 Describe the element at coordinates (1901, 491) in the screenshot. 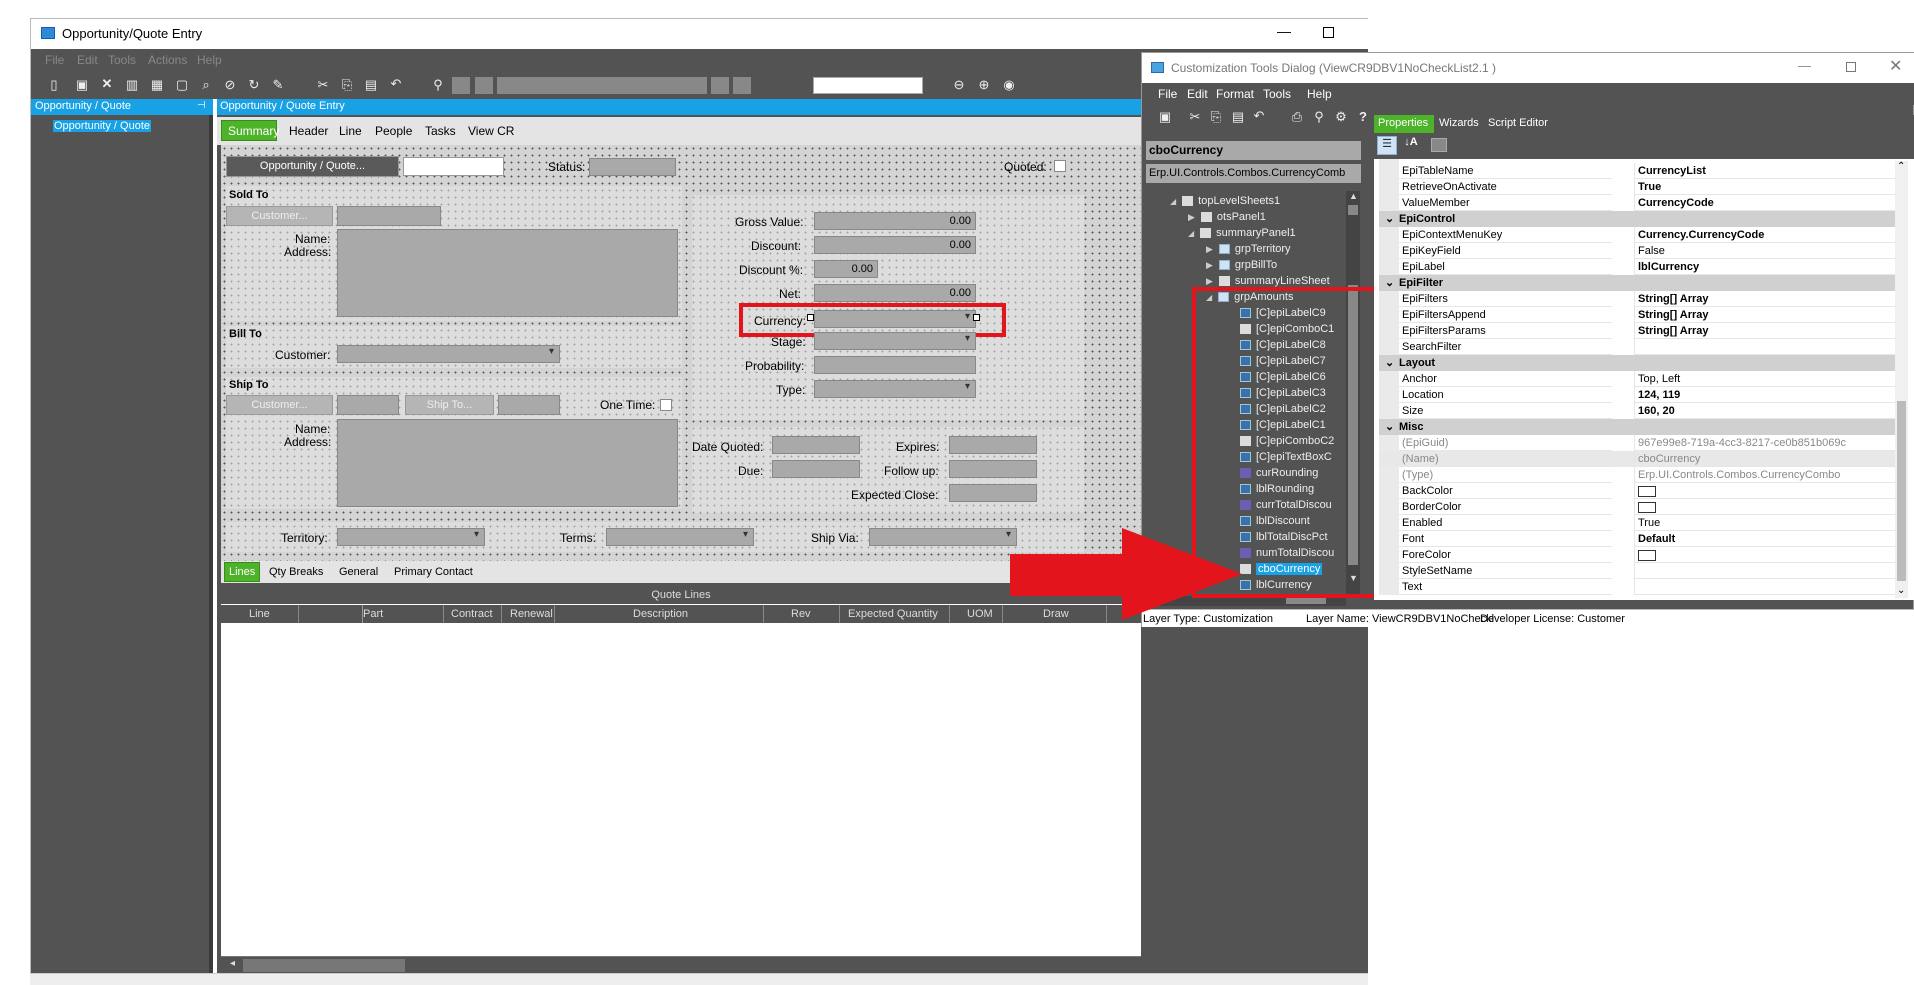

I see `prop-scroll-thumb` at that location.